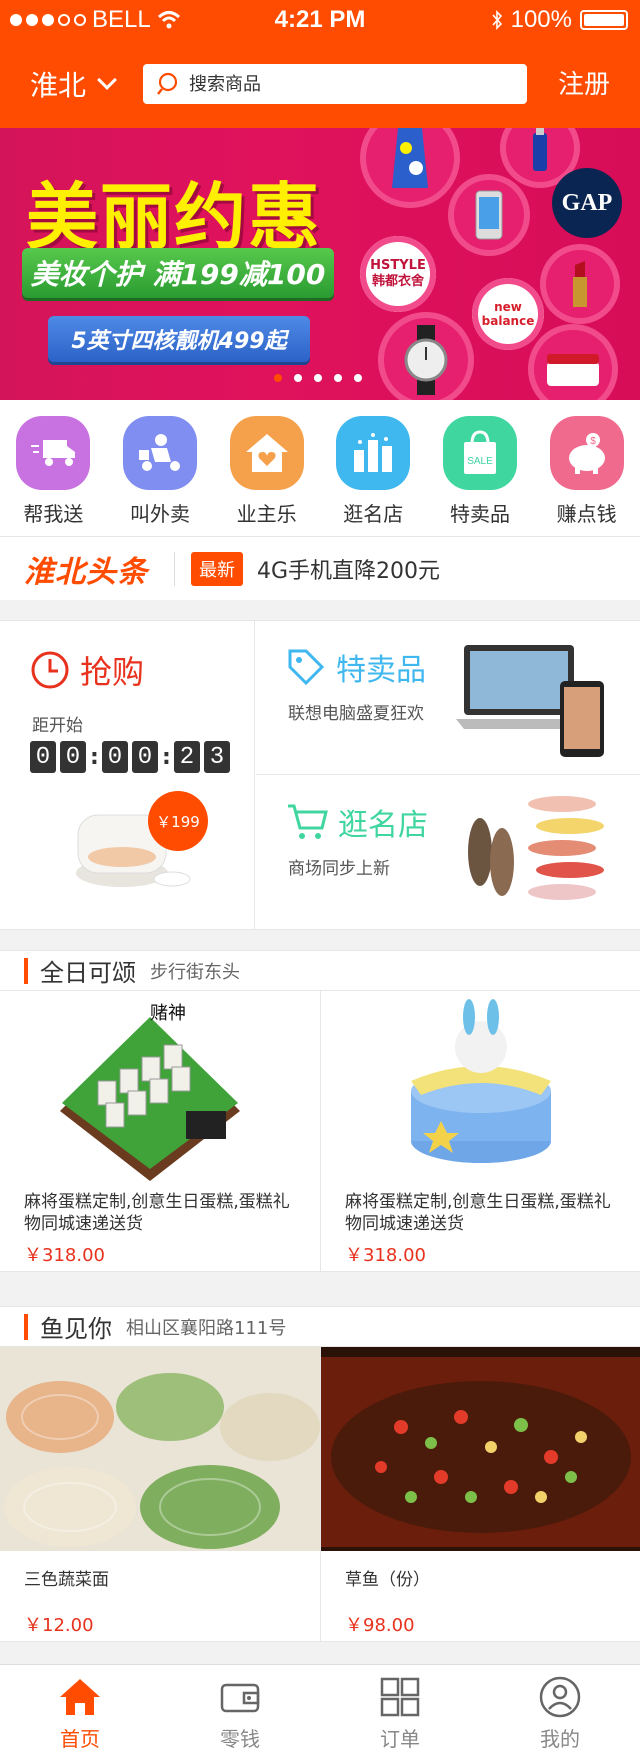  Describe the element at coordinates (356, 667) in the screenshot. I see `special-sale-title: 特卖品` at that location.